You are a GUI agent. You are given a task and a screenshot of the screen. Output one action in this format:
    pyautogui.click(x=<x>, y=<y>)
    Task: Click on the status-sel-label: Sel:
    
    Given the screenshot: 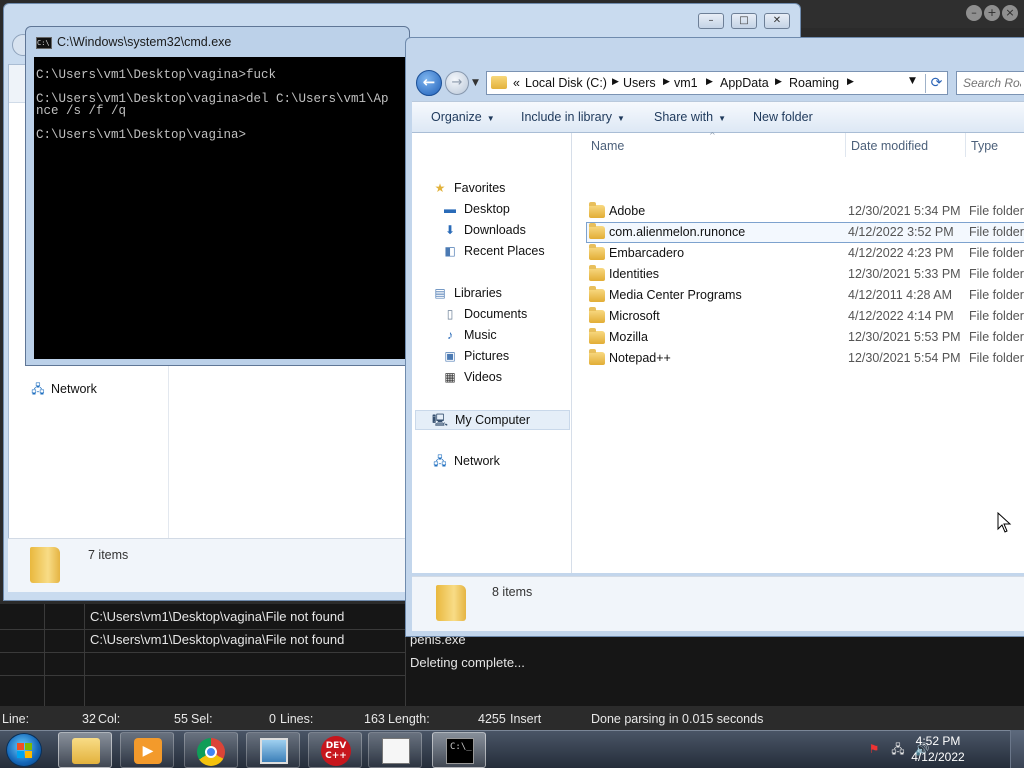 What is the action you would take?
    pyautogui.click(x=202, y=719)
    